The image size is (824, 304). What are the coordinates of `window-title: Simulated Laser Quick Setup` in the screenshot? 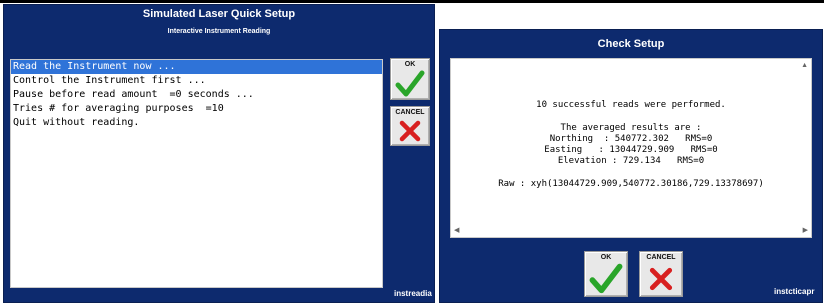 It's located at (219, 14).